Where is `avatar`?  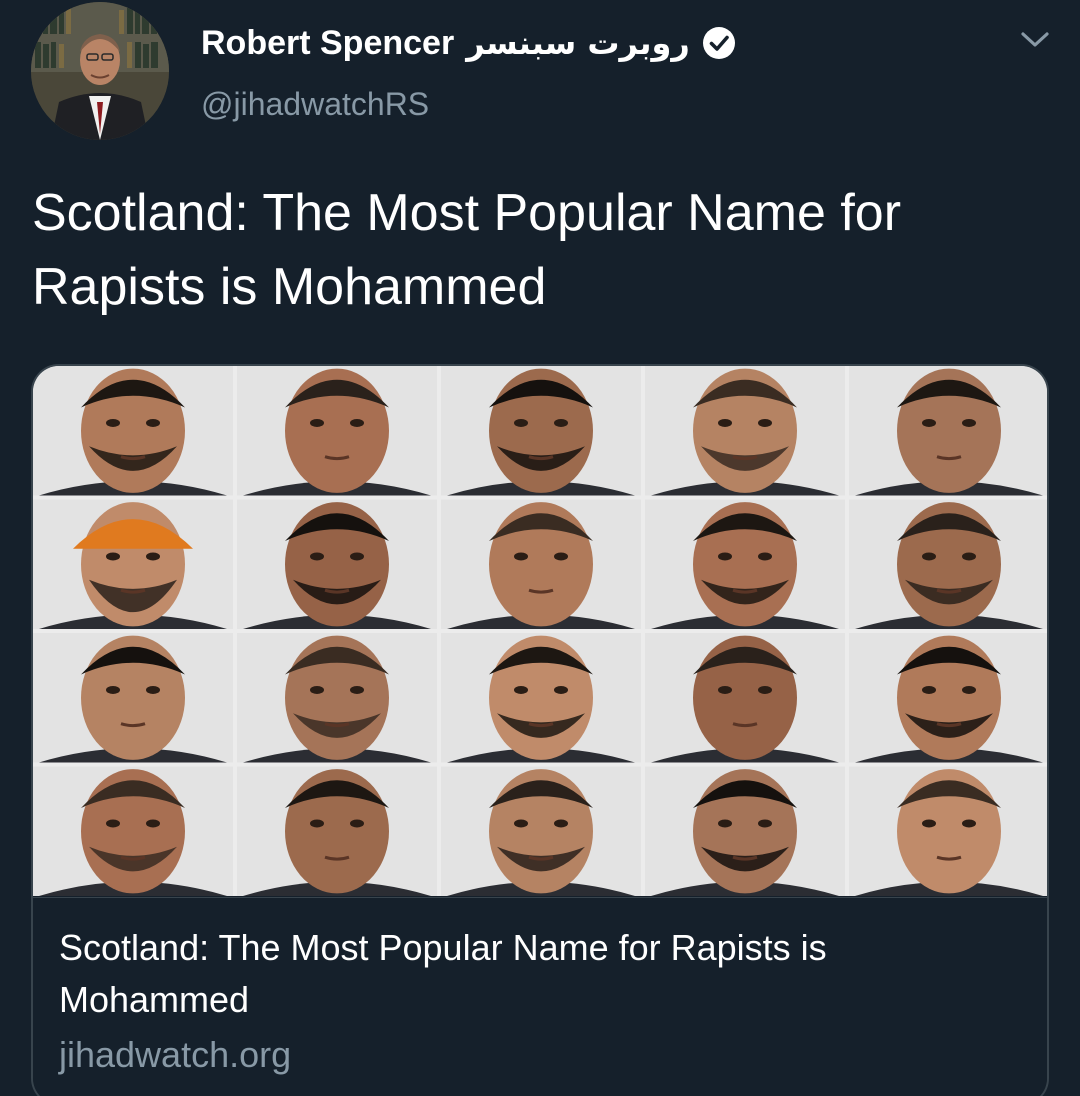
avatar is located at coordinates (100, 71).